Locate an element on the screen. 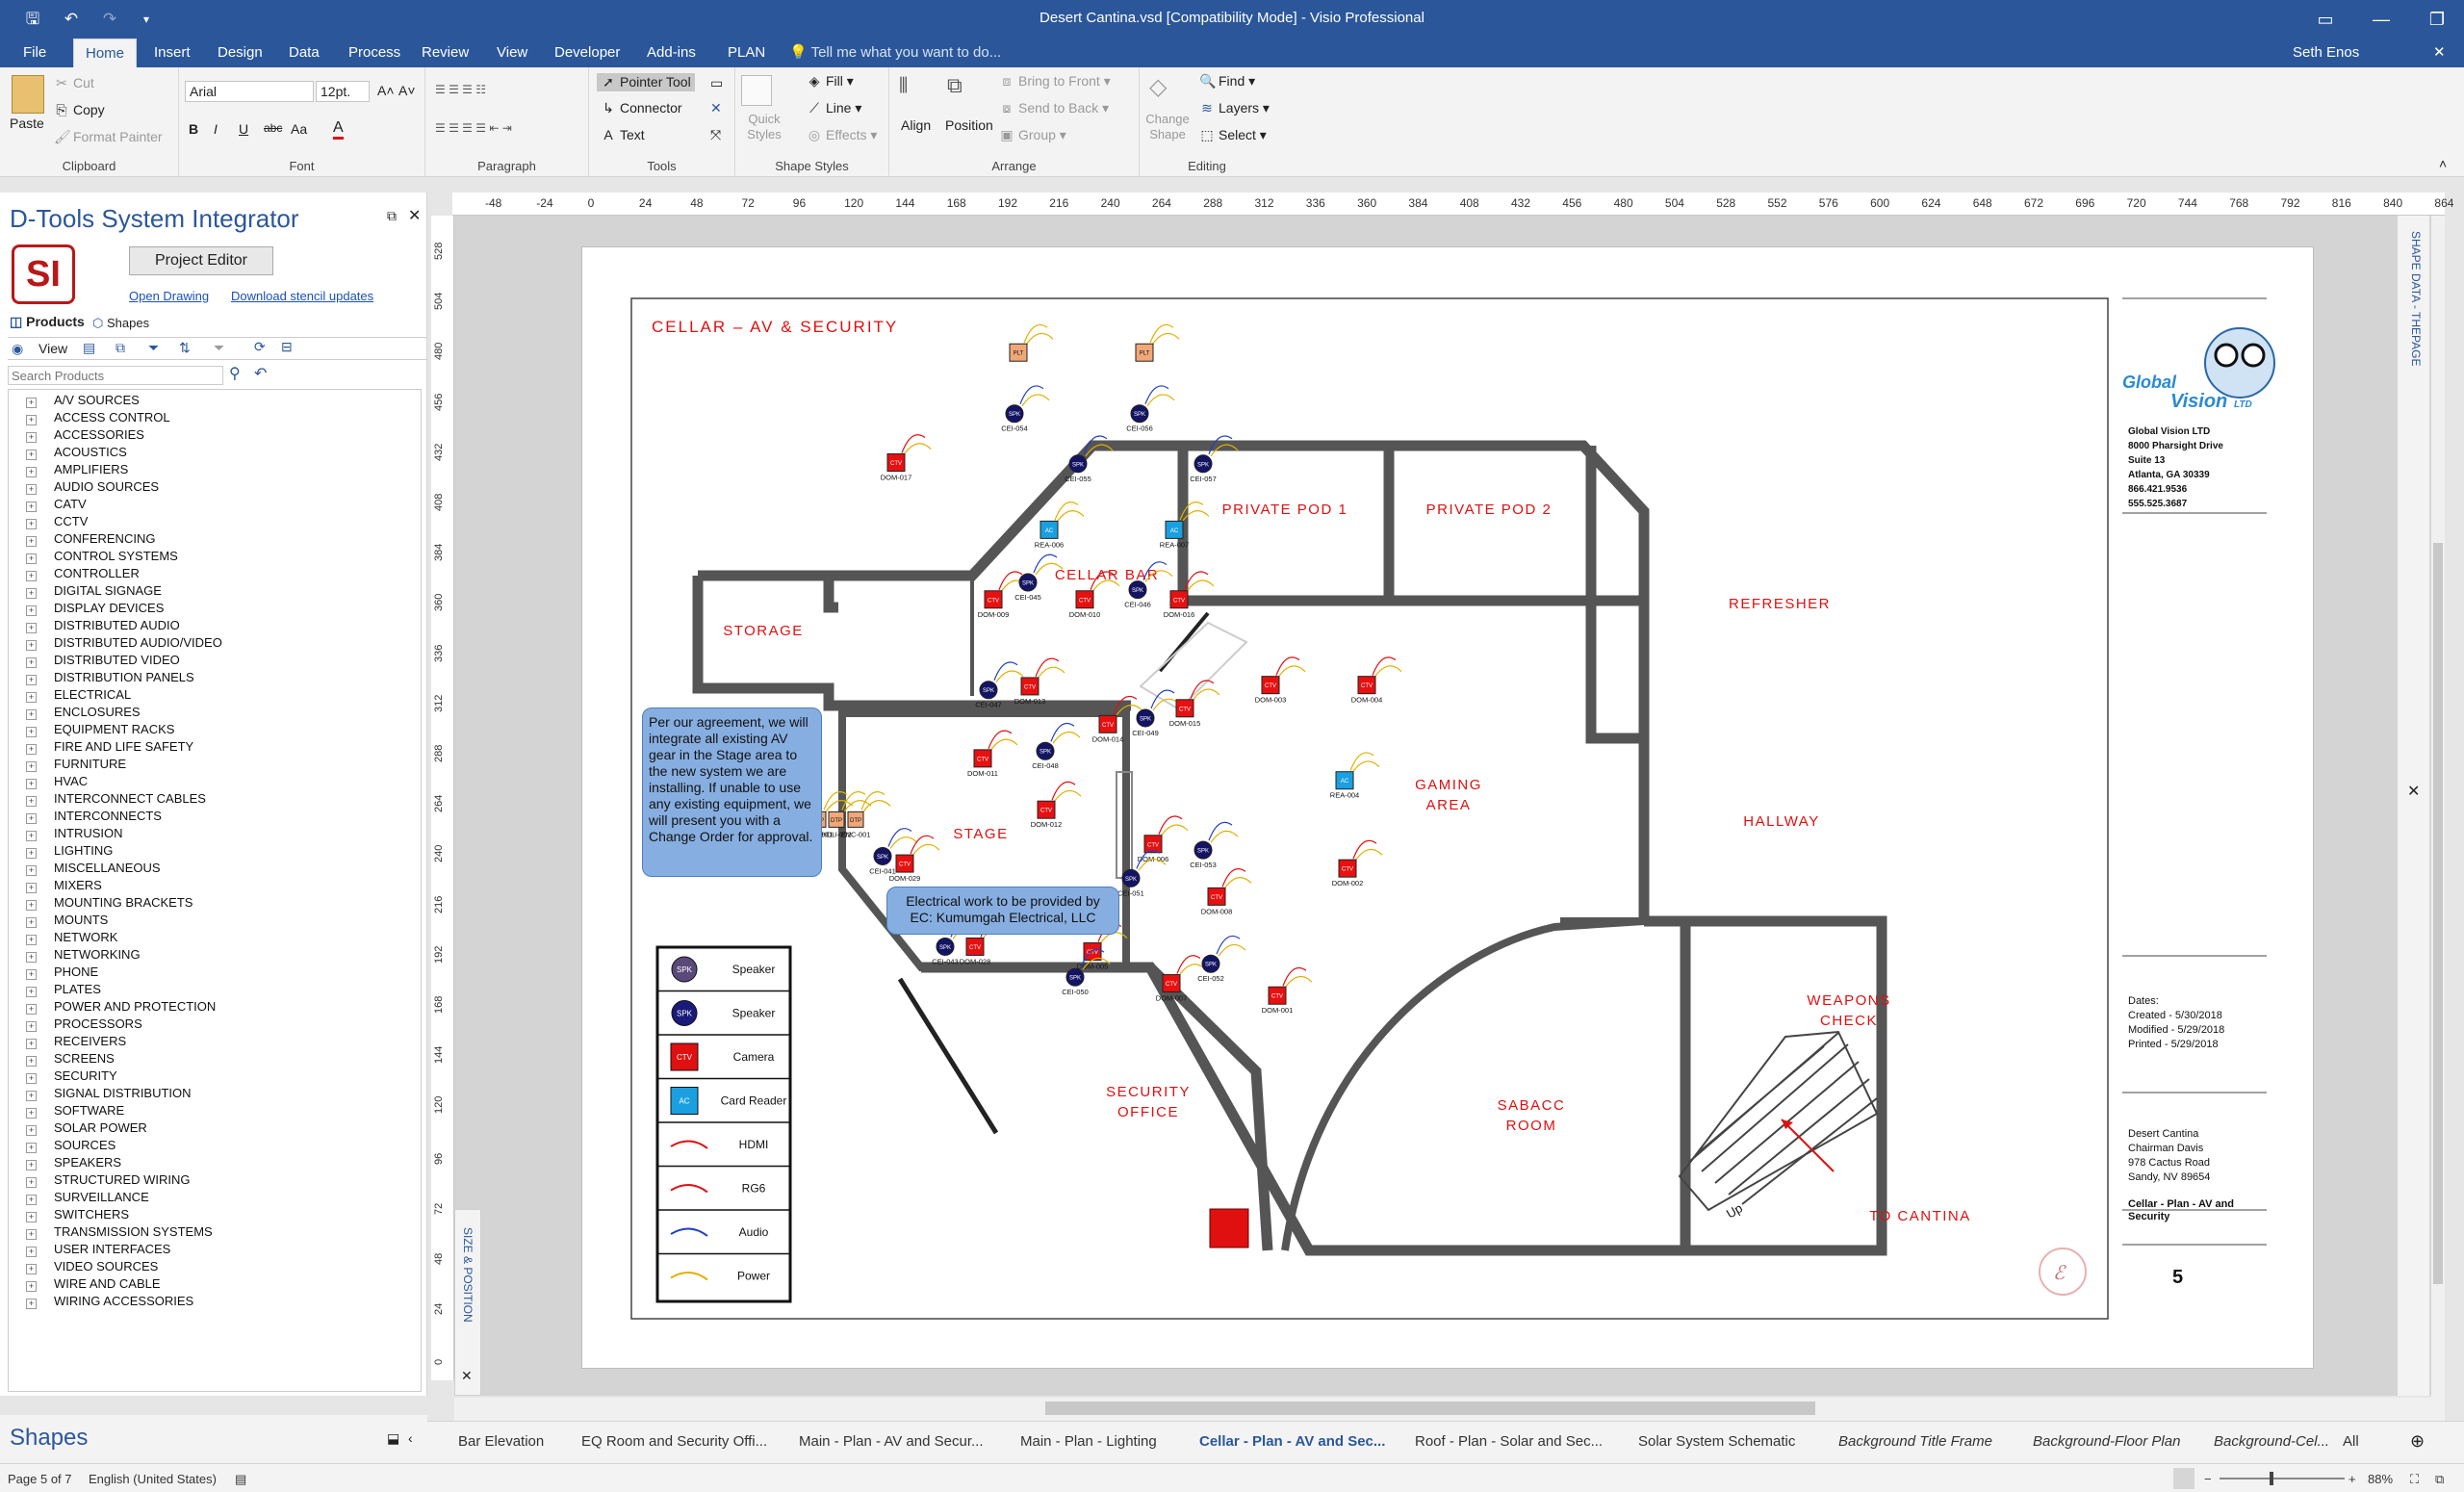 Image resolution: width=2464 pixels, height=1492 pixels. shrink-font-icon: A˅ is located at coordinates (407, 90).